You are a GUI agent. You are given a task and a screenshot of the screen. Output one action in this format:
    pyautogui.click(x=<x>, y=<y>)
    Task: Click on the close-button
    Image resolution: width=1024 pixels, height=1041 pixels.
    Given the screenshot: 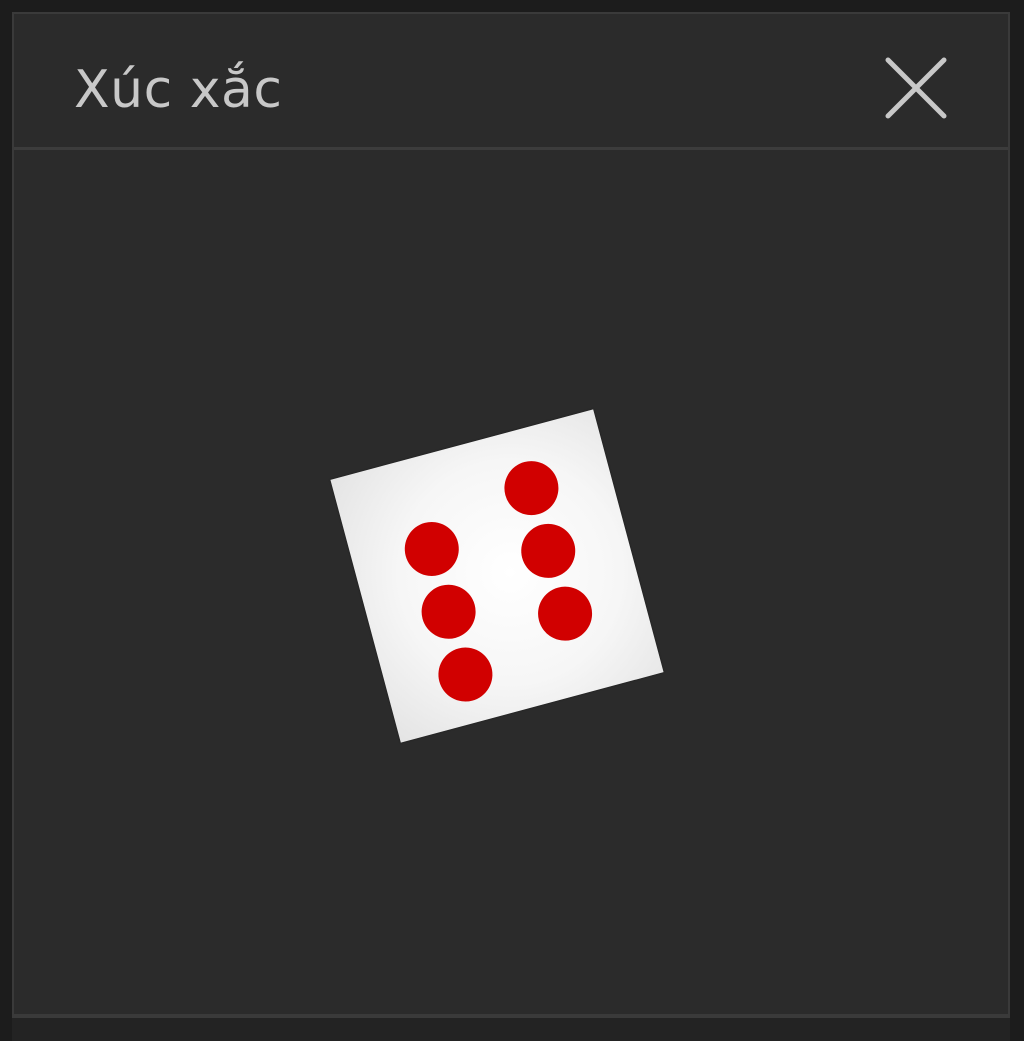 What is the action you would take?
    pyautogui.click(x=916, y=88)
    